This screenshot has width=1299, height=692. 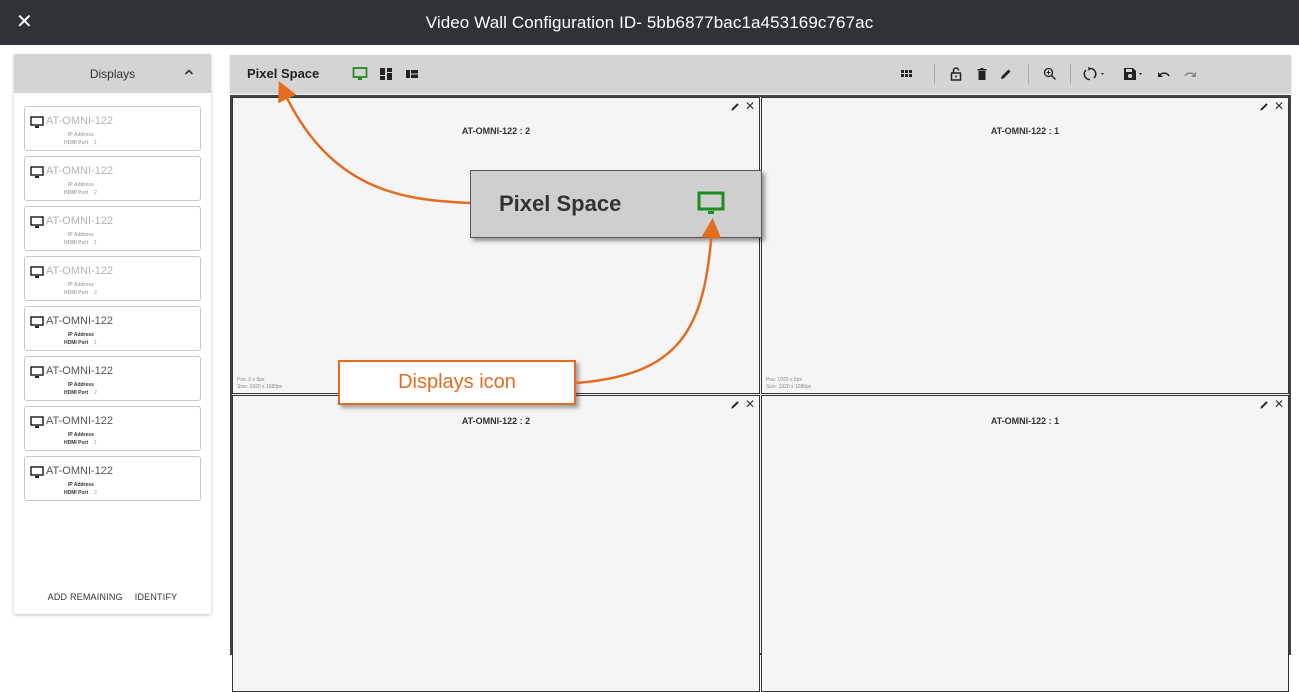 What do you see at coordinates (386, 74) in the screenshot?
I see `dashboard-icon` at bounding box center [386, 74].